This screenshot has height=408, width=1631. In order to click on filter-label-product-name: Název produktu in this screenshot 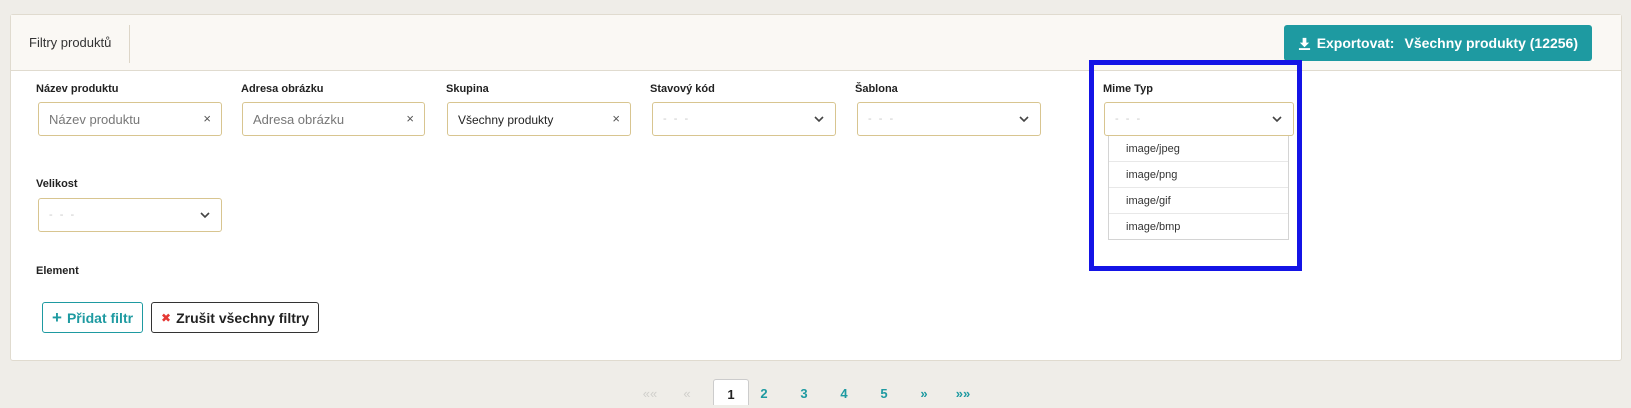, I will do `click(77, 89)`.